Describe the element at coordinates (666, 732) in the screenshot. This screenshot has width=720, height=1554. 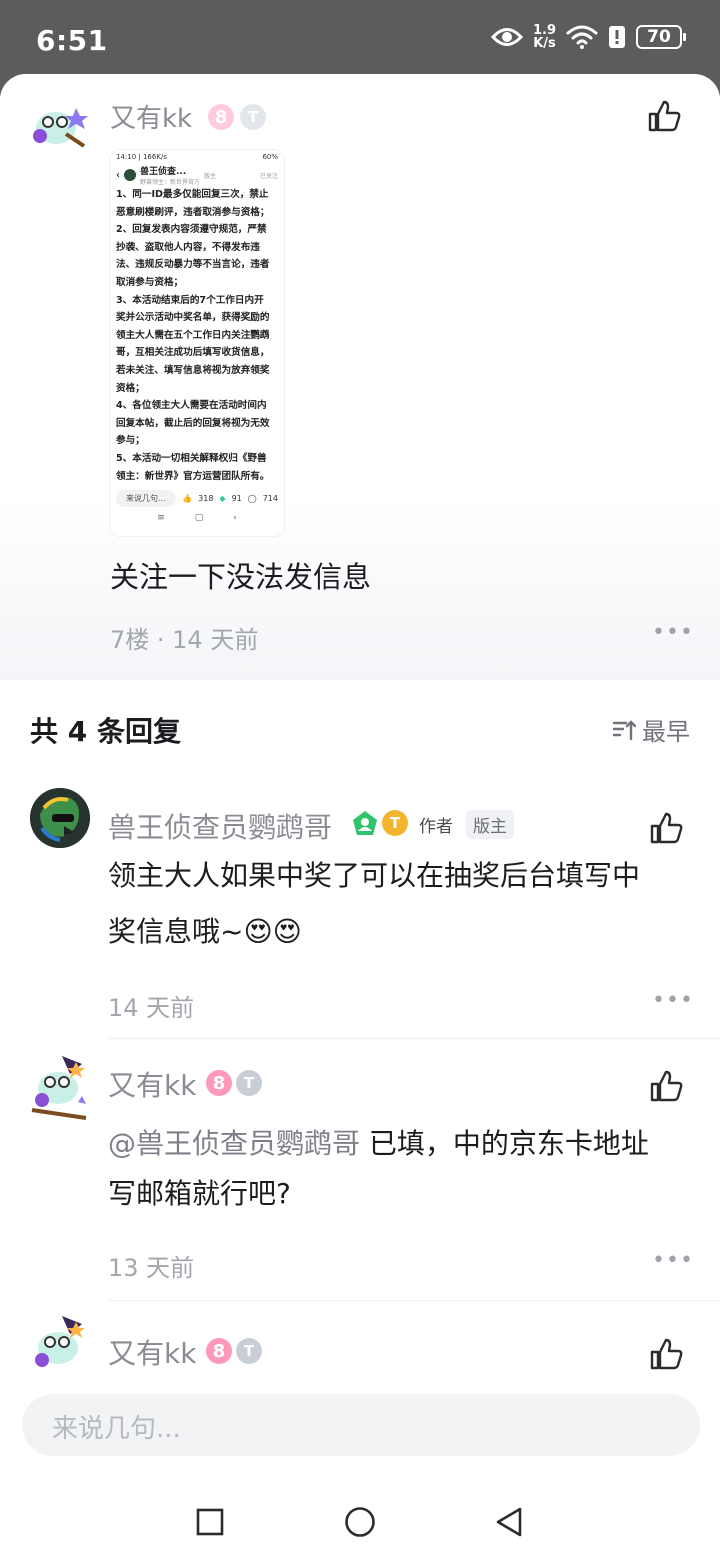
I see `sort-label: 最早` at that location.